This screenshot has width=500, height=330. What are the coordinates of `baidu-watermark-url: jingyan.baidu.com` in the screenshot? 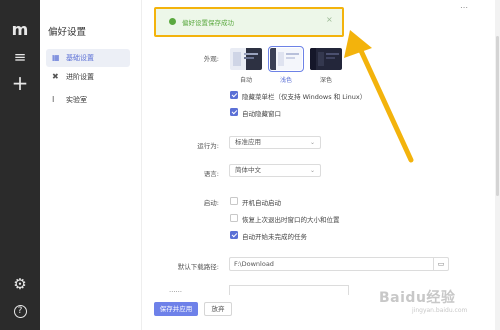 It's located at (440, 310).